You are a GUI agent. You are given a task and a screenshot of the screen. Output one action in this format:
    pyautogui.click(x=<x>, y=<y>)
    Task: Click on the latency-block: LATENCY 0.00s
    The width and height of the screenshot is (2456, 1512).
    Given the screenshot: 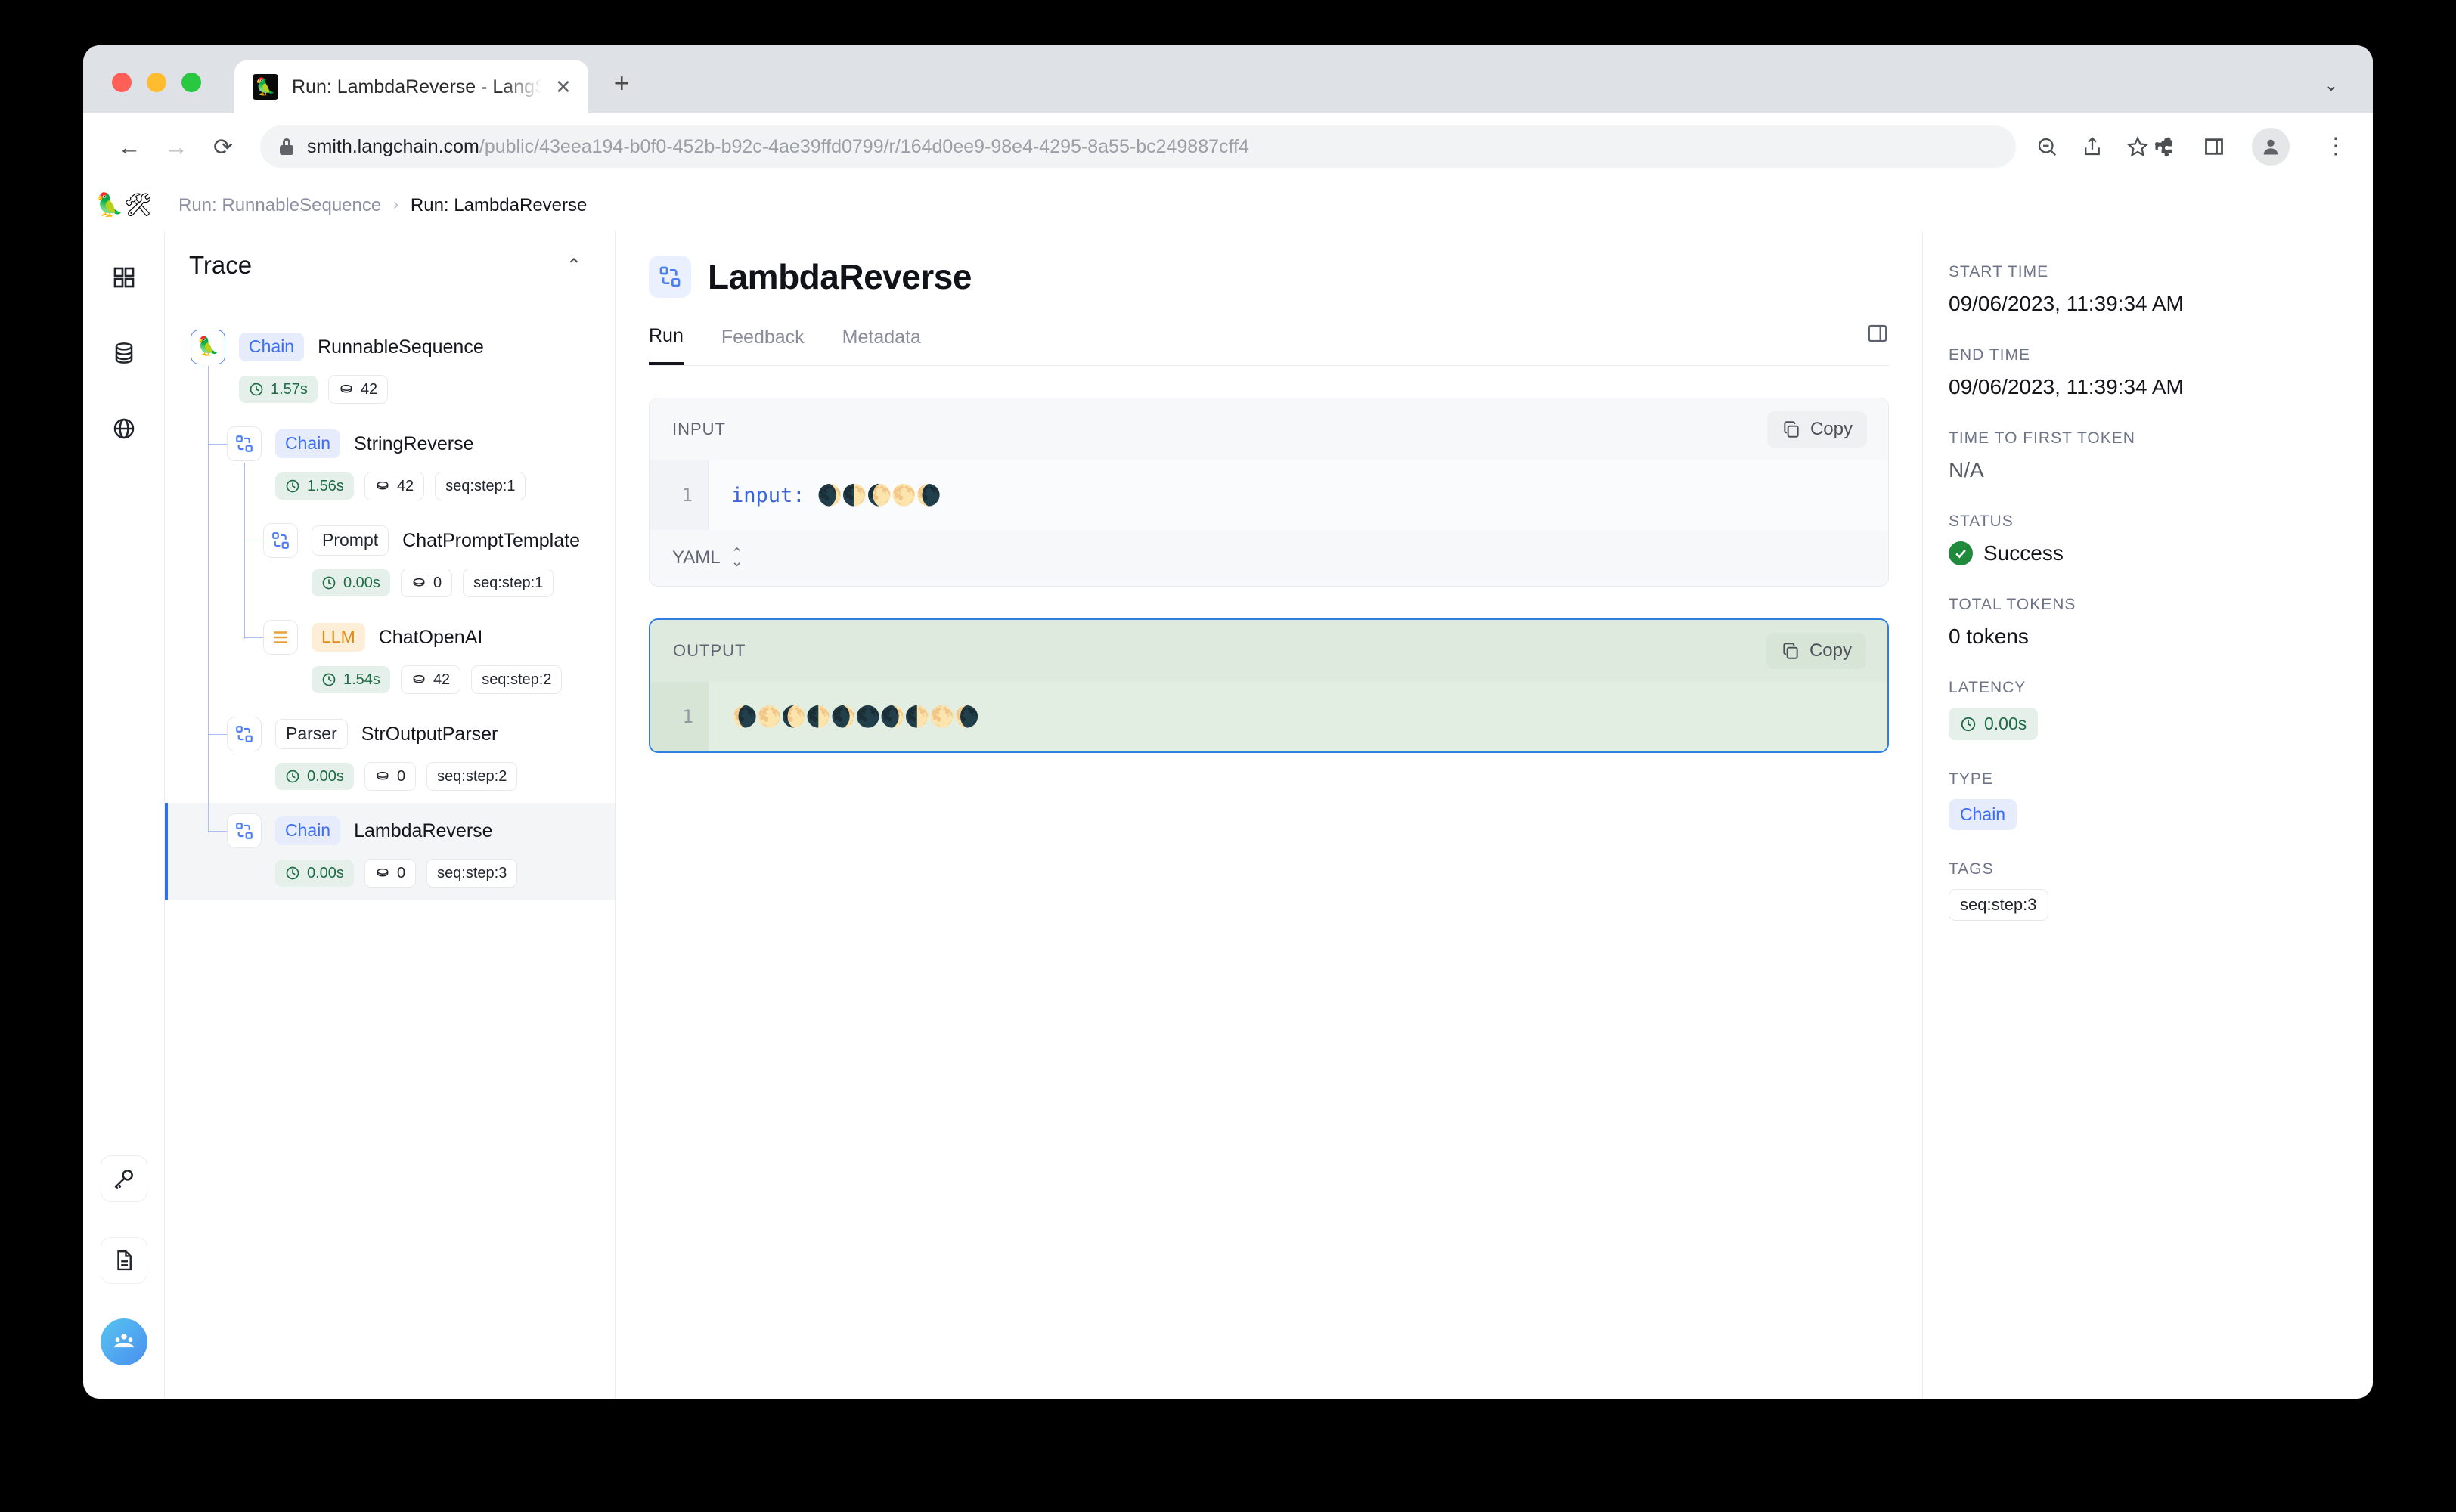 What is the action you would take?
    pyautogui.click(x=2146, y=709)
    